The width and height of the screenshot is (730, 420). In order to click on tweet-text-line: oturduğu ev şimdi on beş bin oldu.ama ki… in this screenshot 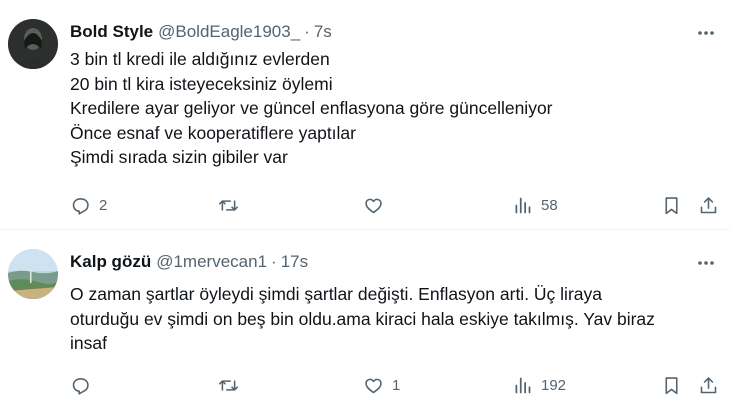, I will do `click(362, 318)`.